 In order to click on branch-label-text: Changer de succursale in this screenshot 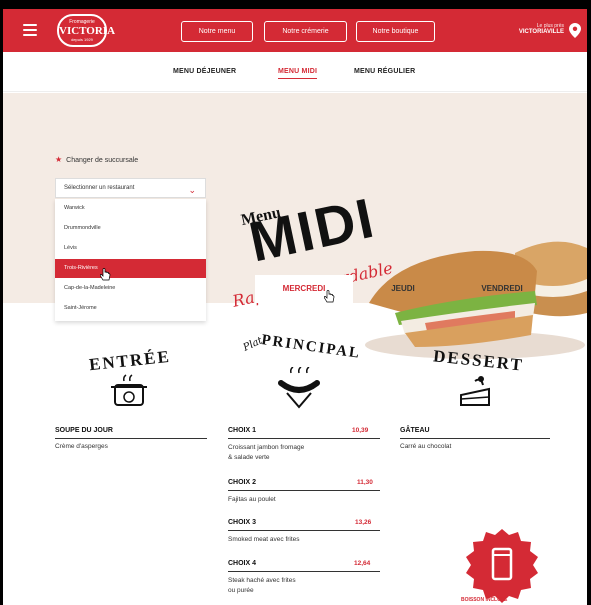, I will do `click(102, 160)`.